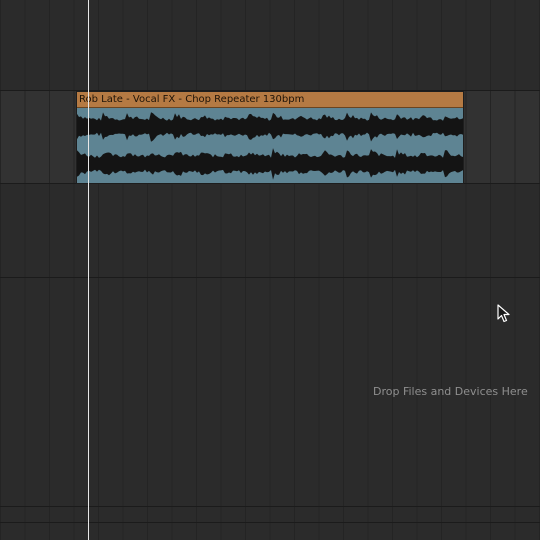 The height and width of the screenshot is (540, 540). I want to click on playhead, so click(88, 270).